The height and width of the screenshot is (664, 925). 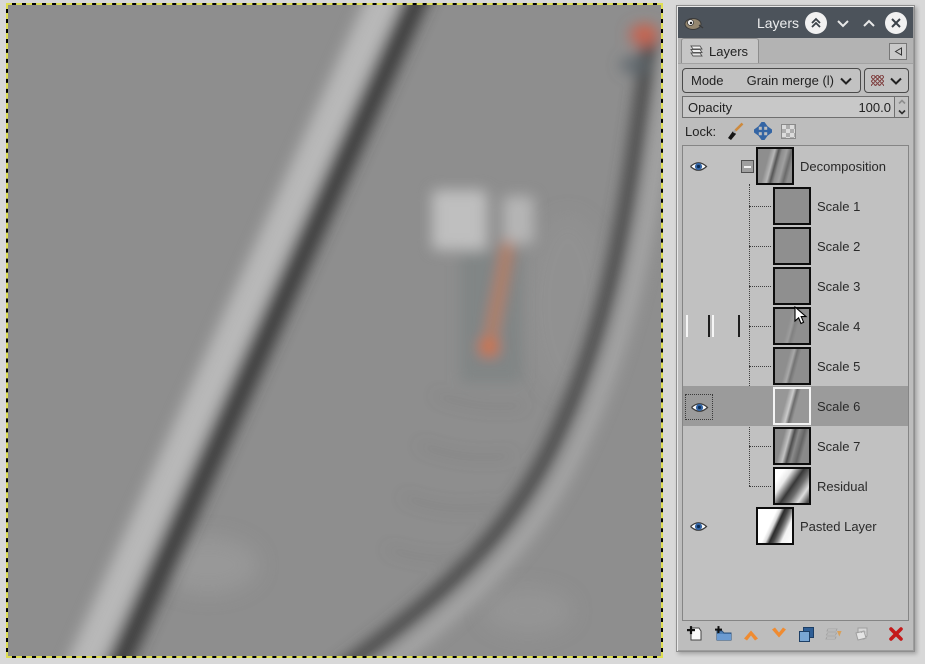 I want to click on lock-row: Lock:, so click(x=741, y=131).